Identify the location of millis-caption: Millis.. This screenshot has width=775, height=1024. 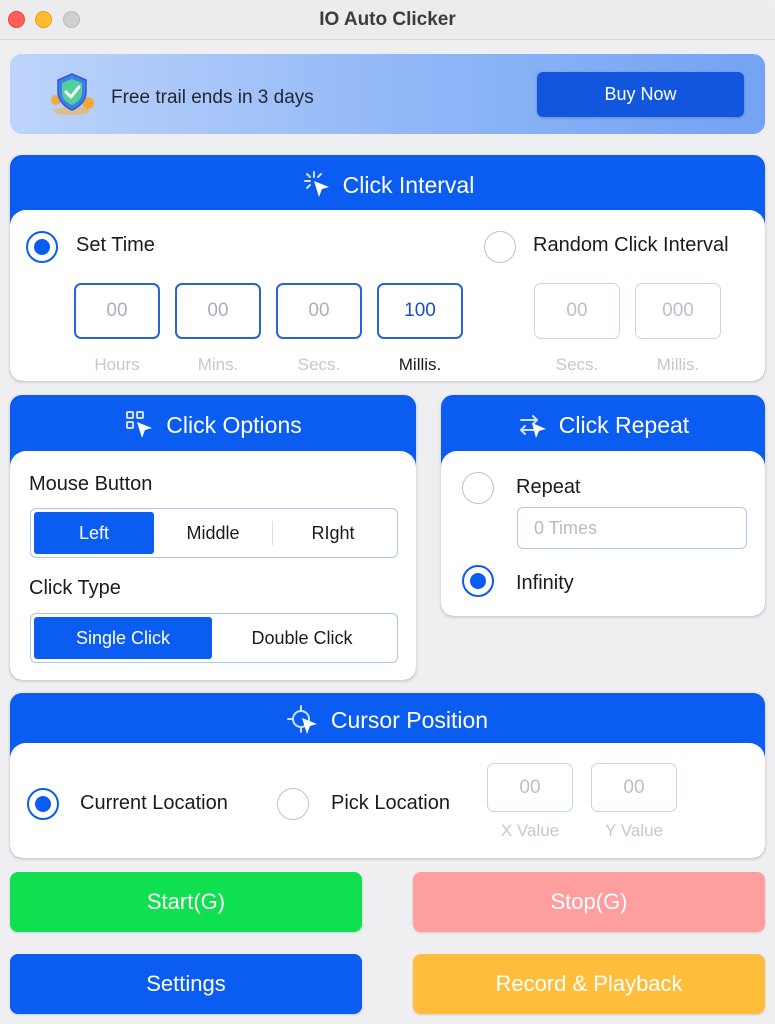
(420, 364).